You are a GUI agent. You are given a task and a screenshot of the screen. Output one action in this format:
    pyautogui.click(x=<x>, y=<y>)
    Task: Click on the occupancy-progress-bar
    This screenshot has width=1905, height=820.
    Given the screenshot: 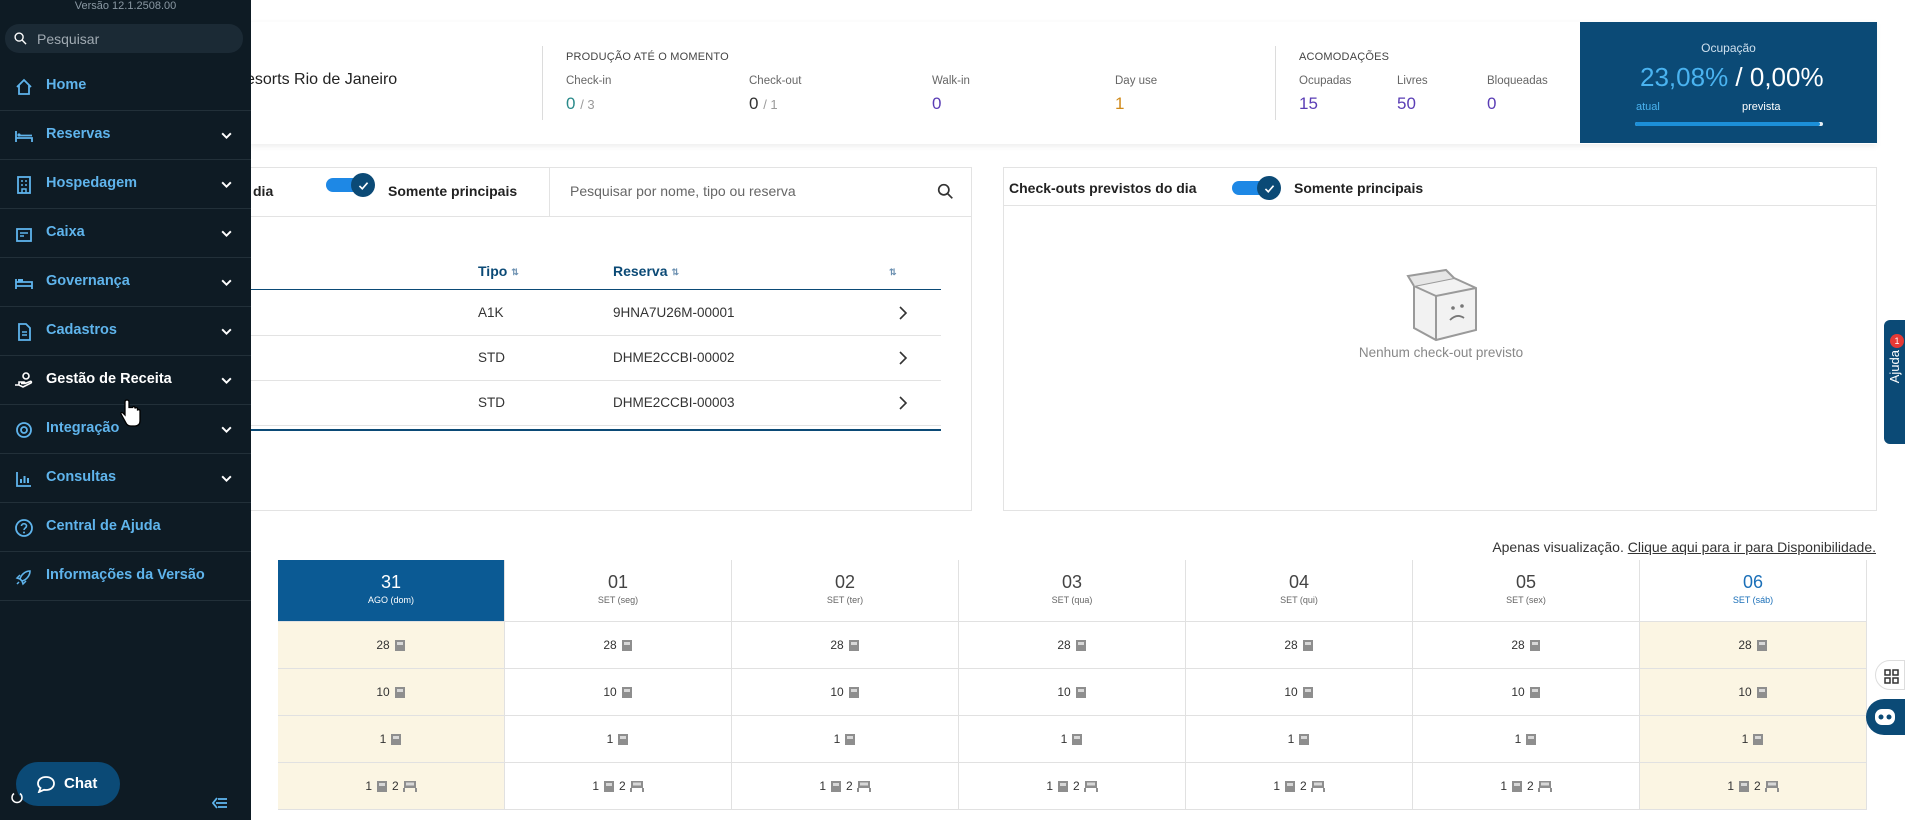 What is the action you would take?
    pyautogui.click(x=1729, y=124)
    